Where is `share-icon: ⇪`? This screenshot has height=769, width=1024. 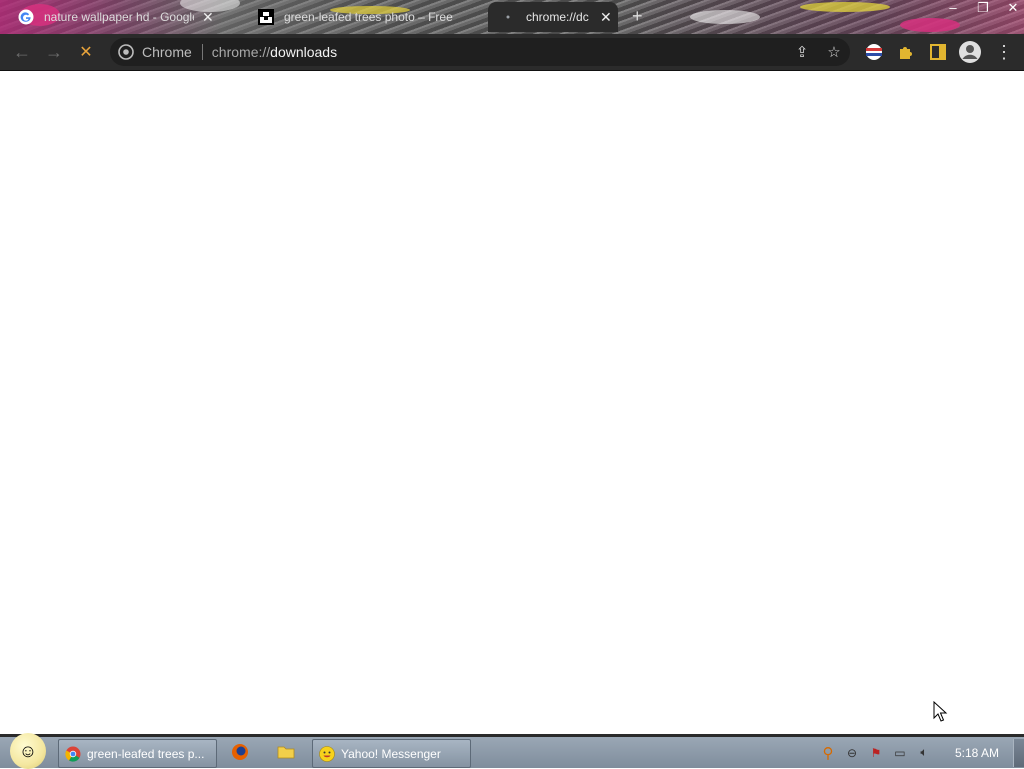
share-icon: ⇪ is located at coordinates (802, 52).